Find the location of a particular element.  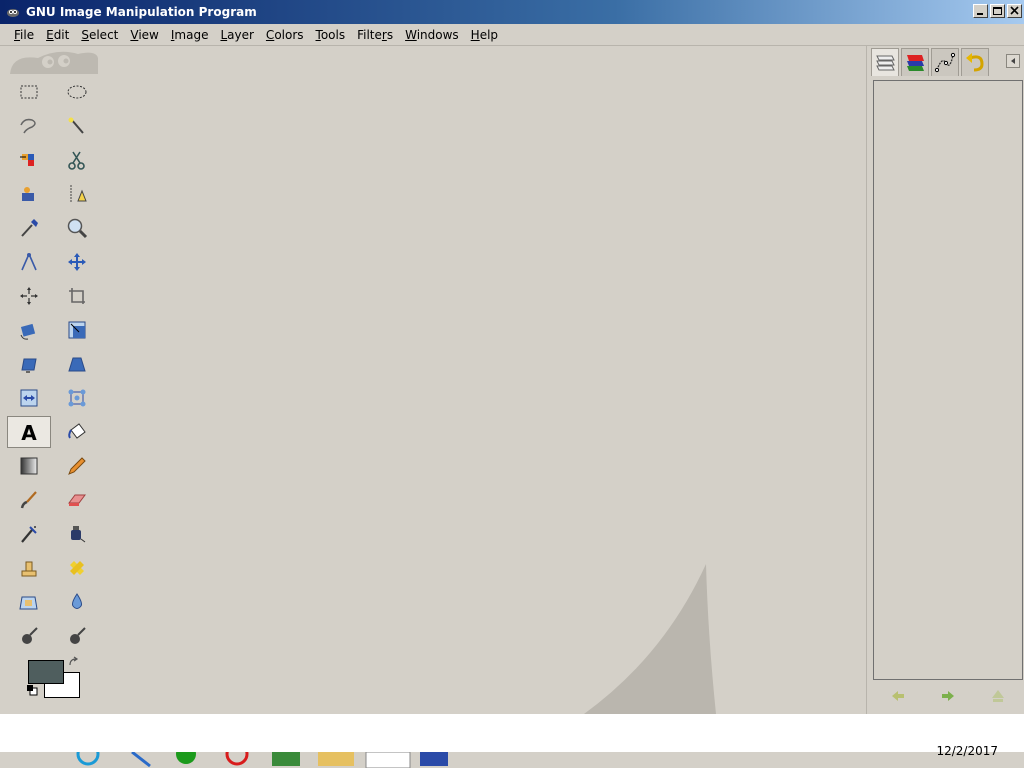

fuzzy-select-tool-icon is located at coordinates (76, 125).